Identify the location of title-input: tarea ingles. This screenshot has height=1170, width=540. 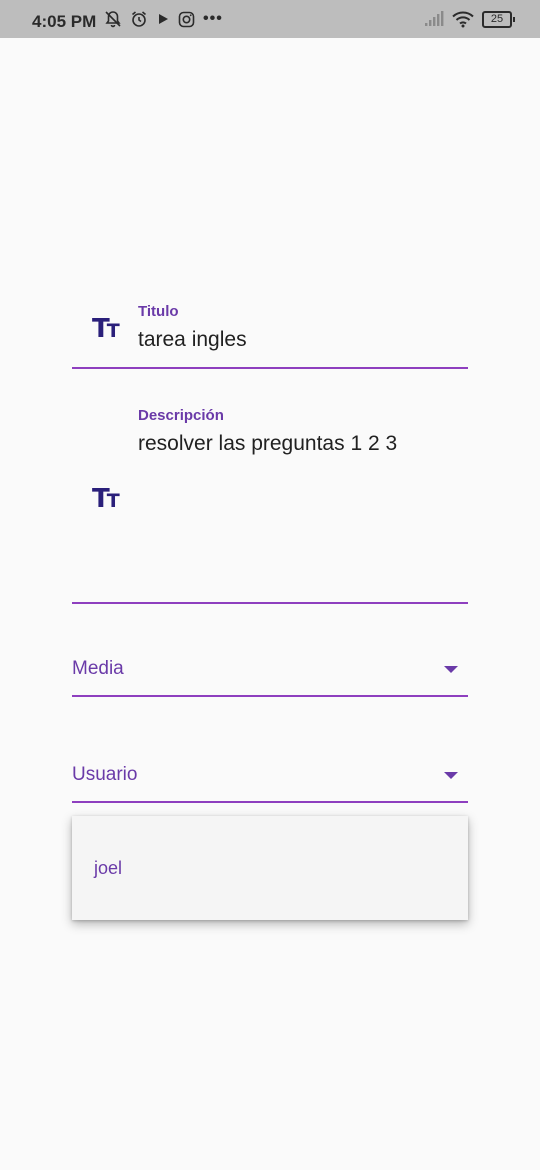
(192, 340).